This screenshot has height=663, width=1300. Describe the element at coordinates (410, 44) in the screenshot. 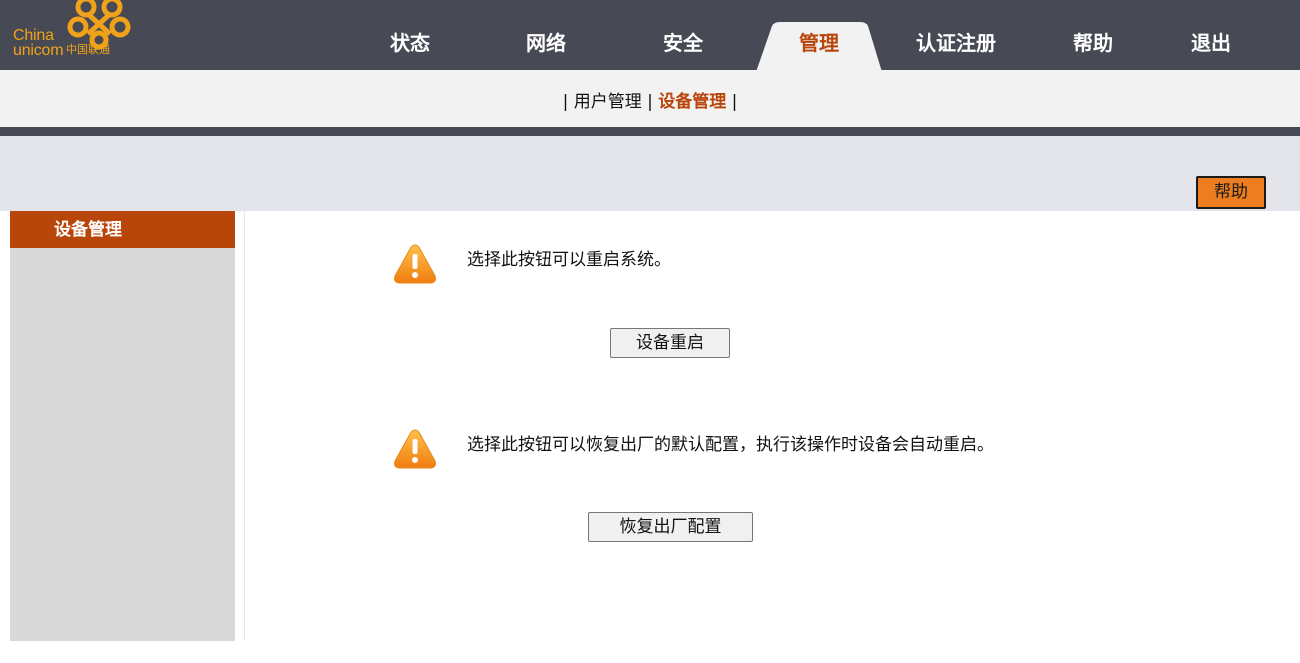

I see `nav-status: 状态` at that location.